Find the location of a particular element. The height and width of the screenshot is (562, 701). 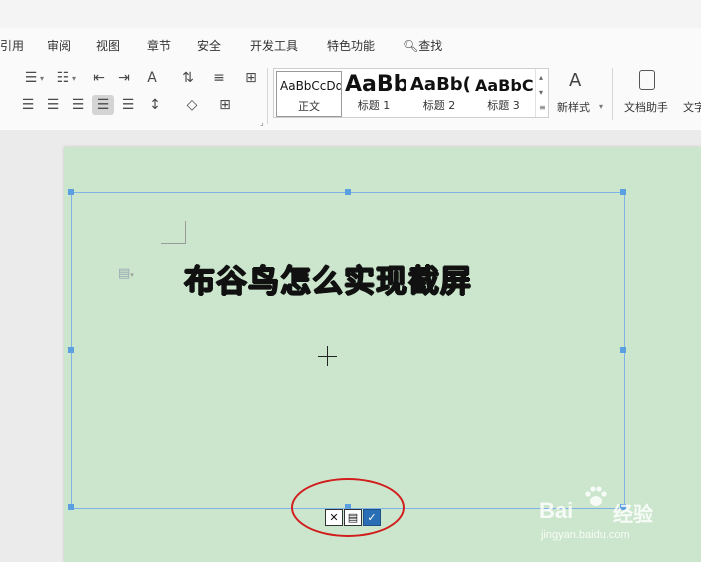

style-heading-2: AaBb( 标题 2 is located at coordinates (439, 93).